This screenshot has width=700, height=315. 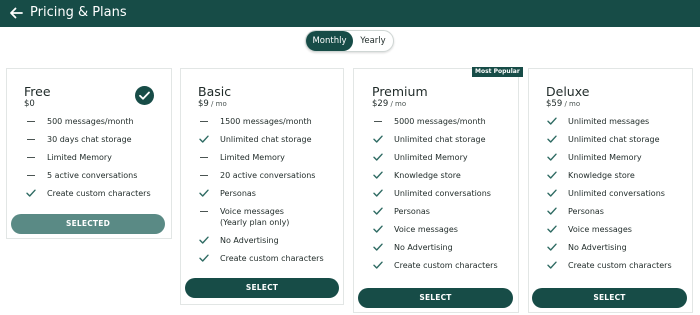 I want to click on plan-name-basic: Basic, so click(x=215, y=91).